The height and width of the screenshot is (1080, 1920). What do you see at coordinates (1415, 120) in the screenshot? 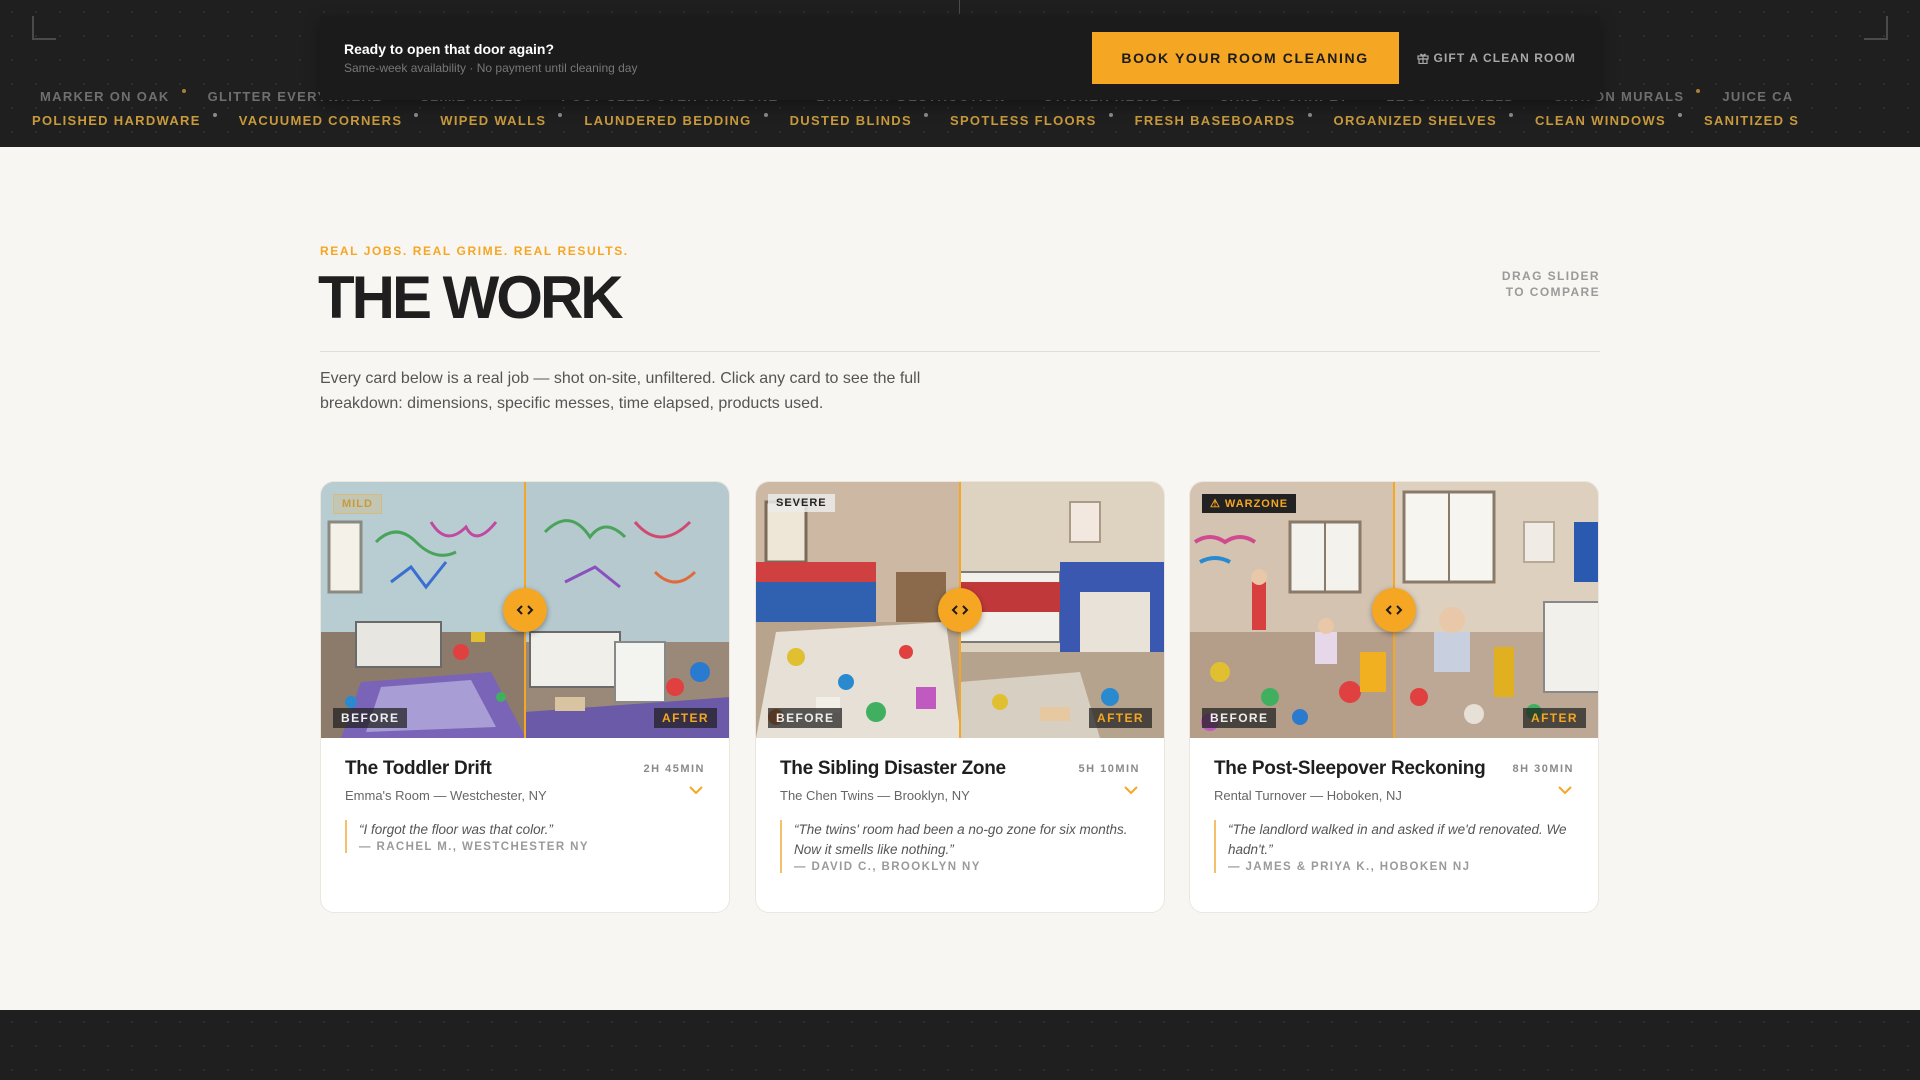
I see `ticker-item: Organized Shelves` at bounding box center [1415, 120].